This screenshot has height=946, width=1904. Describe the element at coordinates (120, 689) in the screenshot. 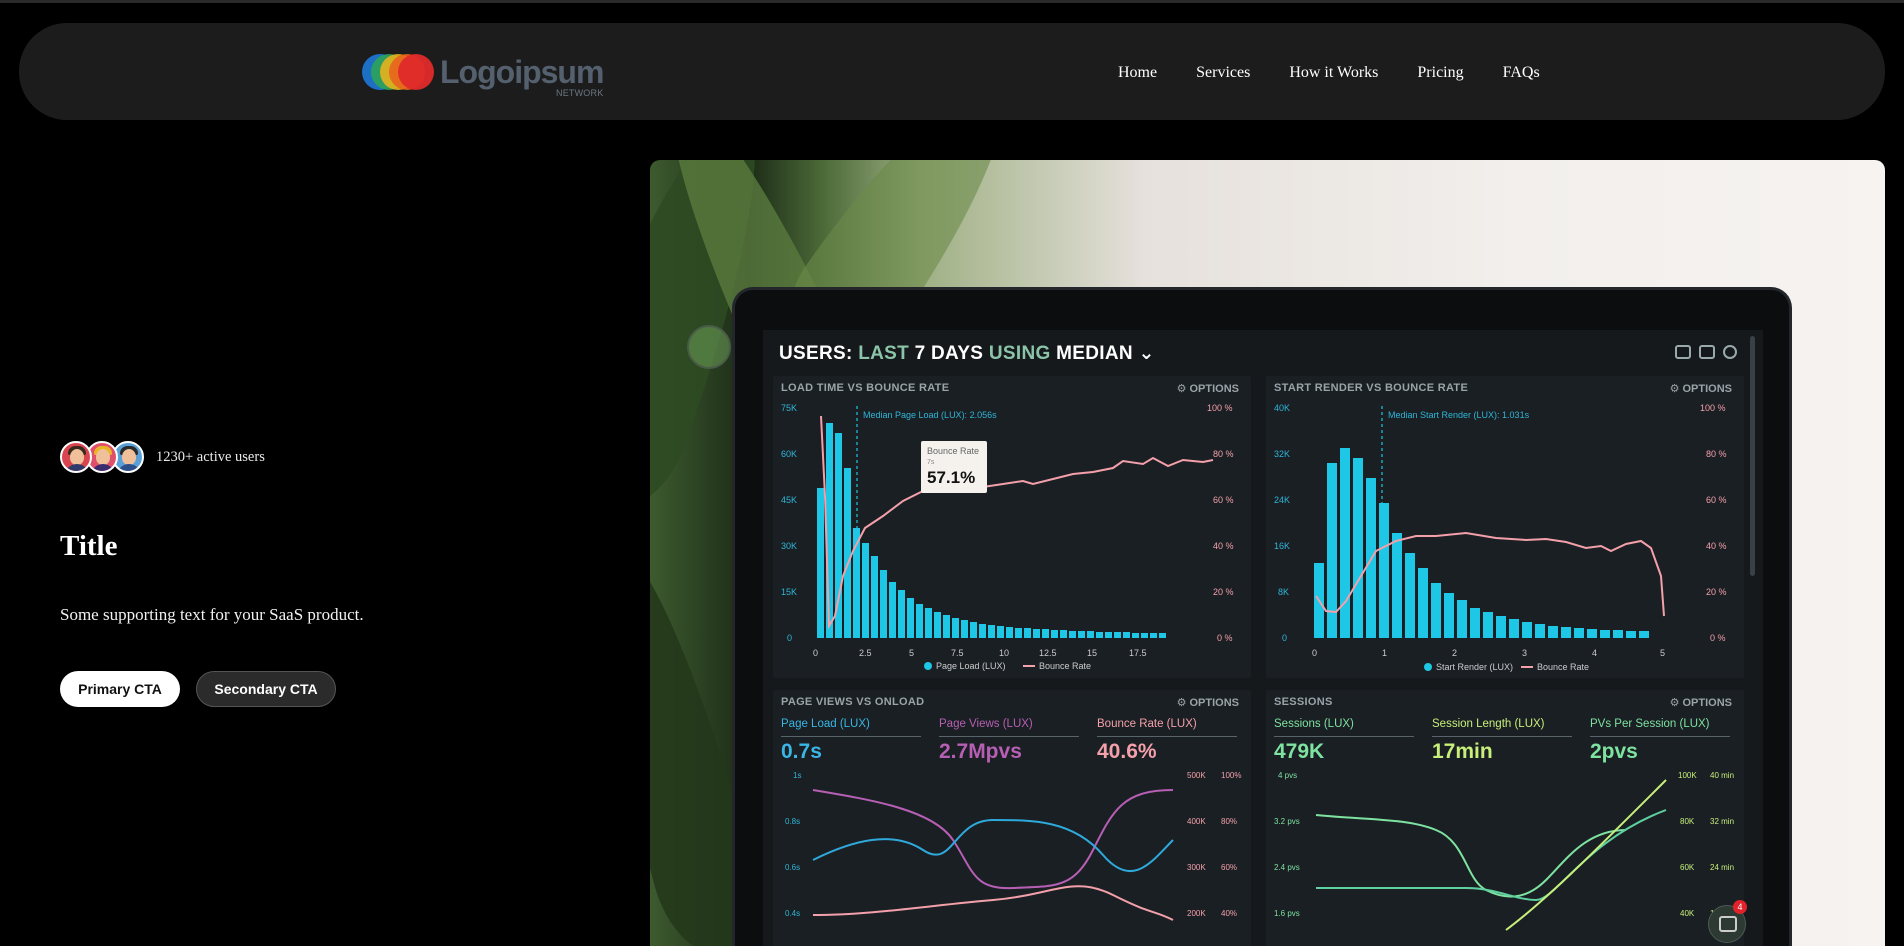

I see `primary-cta-button: Primary CTA` at that location.